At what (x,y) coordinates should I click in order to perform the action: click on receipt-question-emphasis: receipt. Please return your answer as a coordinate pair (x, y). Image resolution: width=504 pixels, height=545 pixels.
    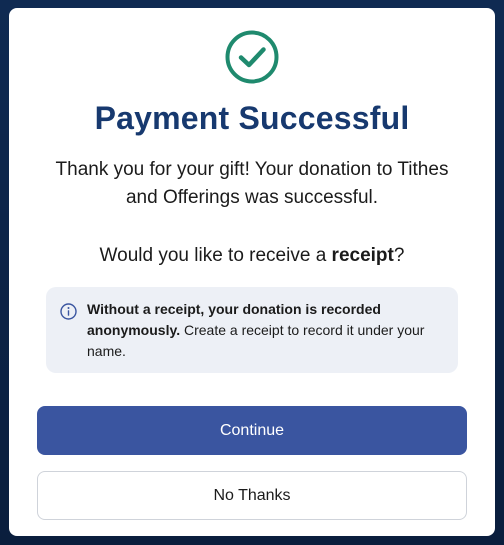
    Looking at the image, I should click on (362, 255).